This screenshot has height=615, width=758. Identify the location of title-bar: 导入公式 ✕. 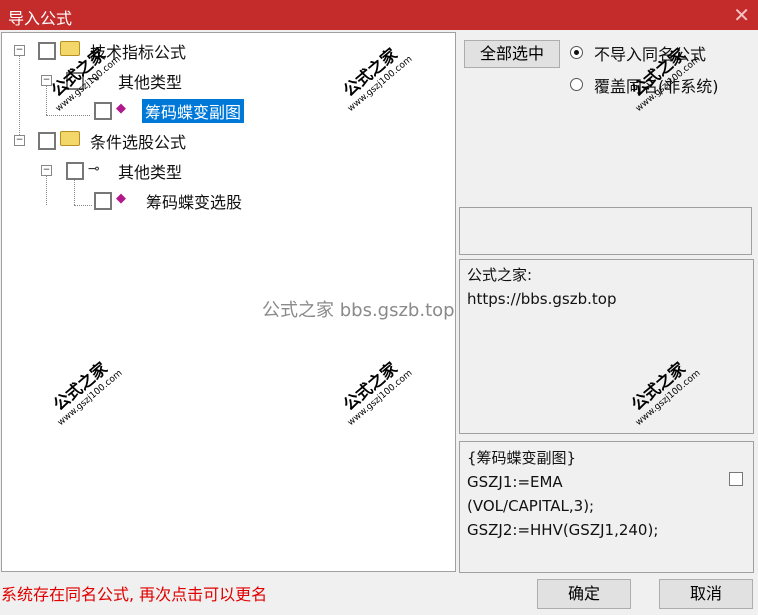
(379, 15).